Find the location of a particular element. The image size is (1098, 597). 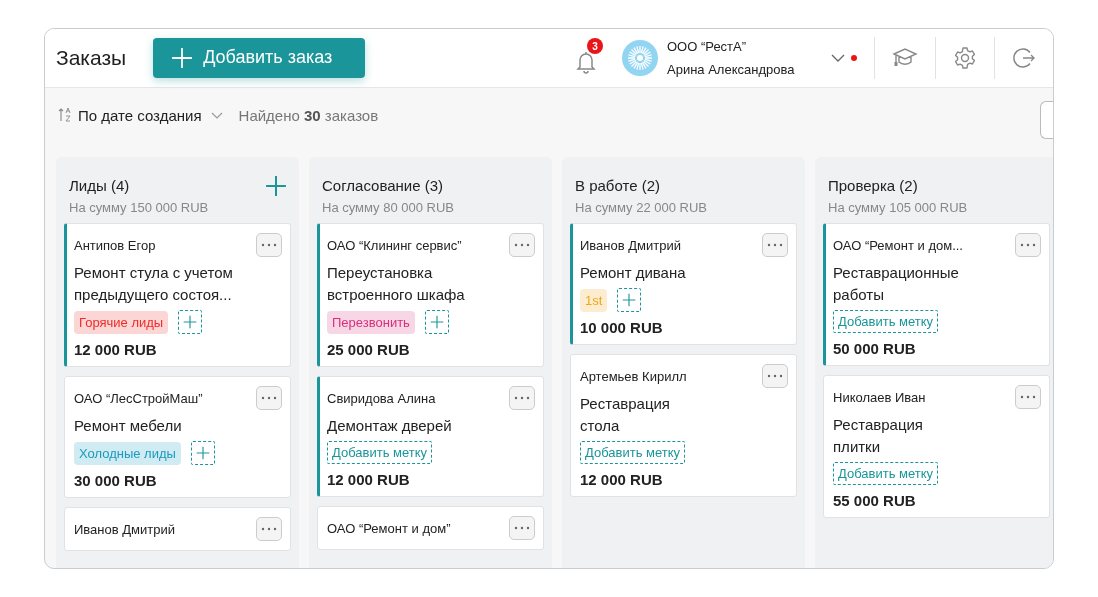

order-amount: 50 000 RUB is located at coordinates (875, 348).